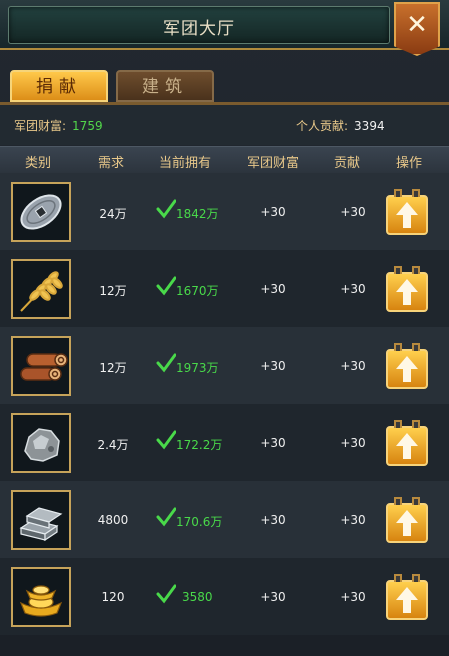 The height and width of the screenshot is (656, 449). I want to click on guild-wealth: 军团财富: 1759, so click(58, 125).